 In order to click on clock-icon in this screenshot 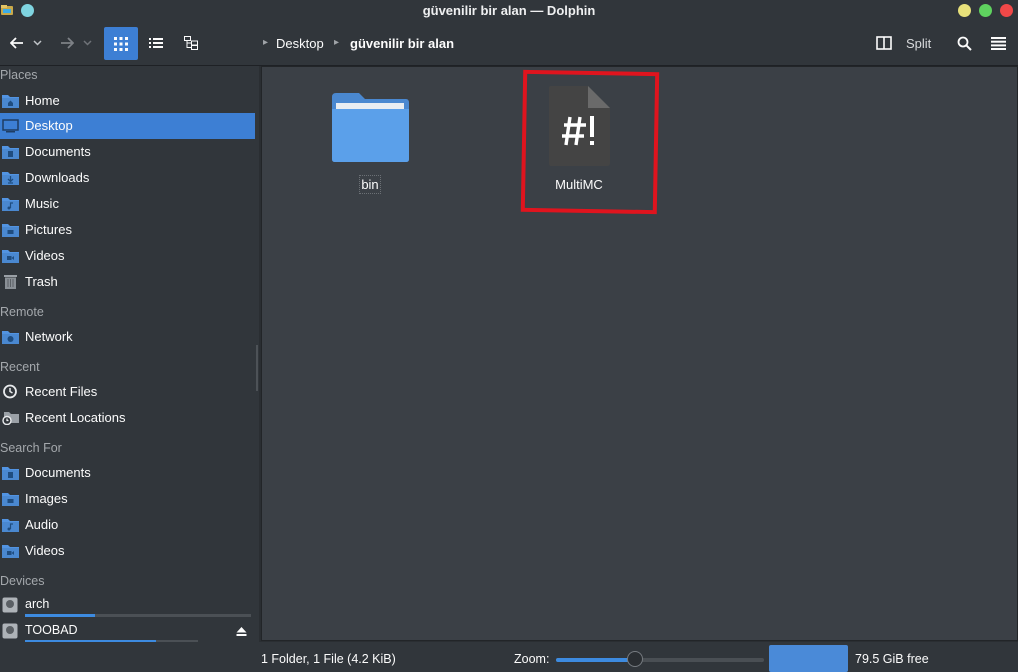, I will do `click(10, 391)`.